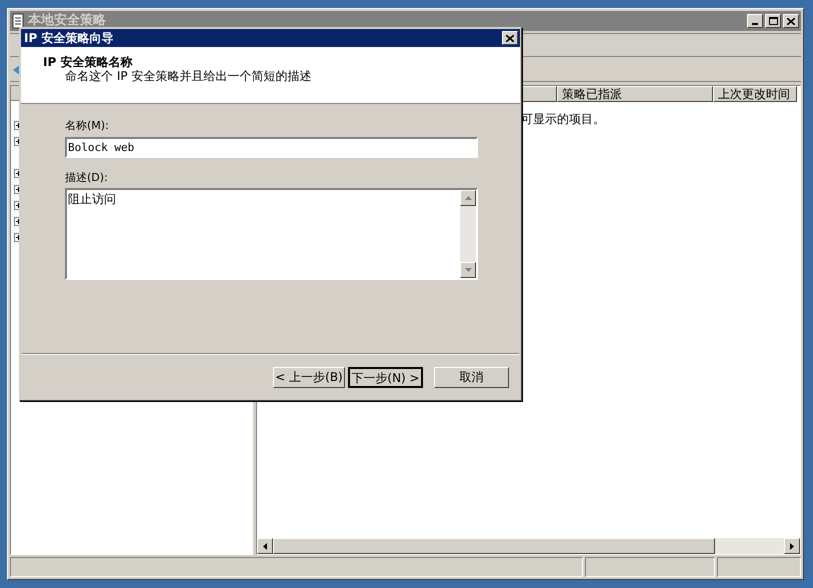 Image resolution: width=813 pixels, height=588 pixels. What do you see at coordinates (494, 546) in the screenshot?
I see `scroll-thumb` at bounding box center [494, 546].